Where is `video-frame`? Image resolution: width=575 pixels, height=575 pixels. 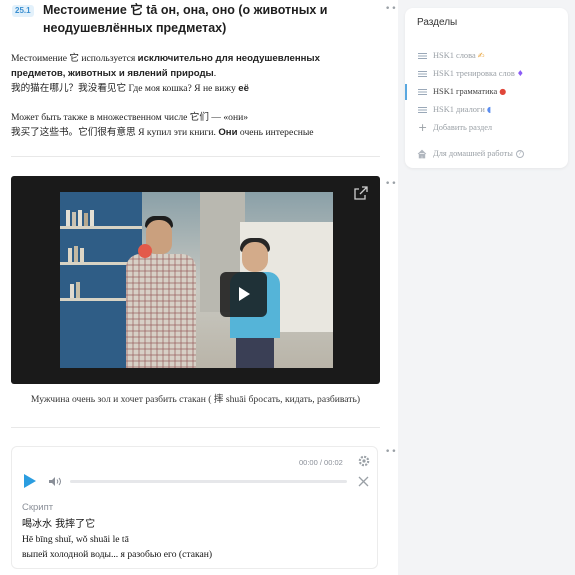 video-frame is located at coordinates (196, 280).